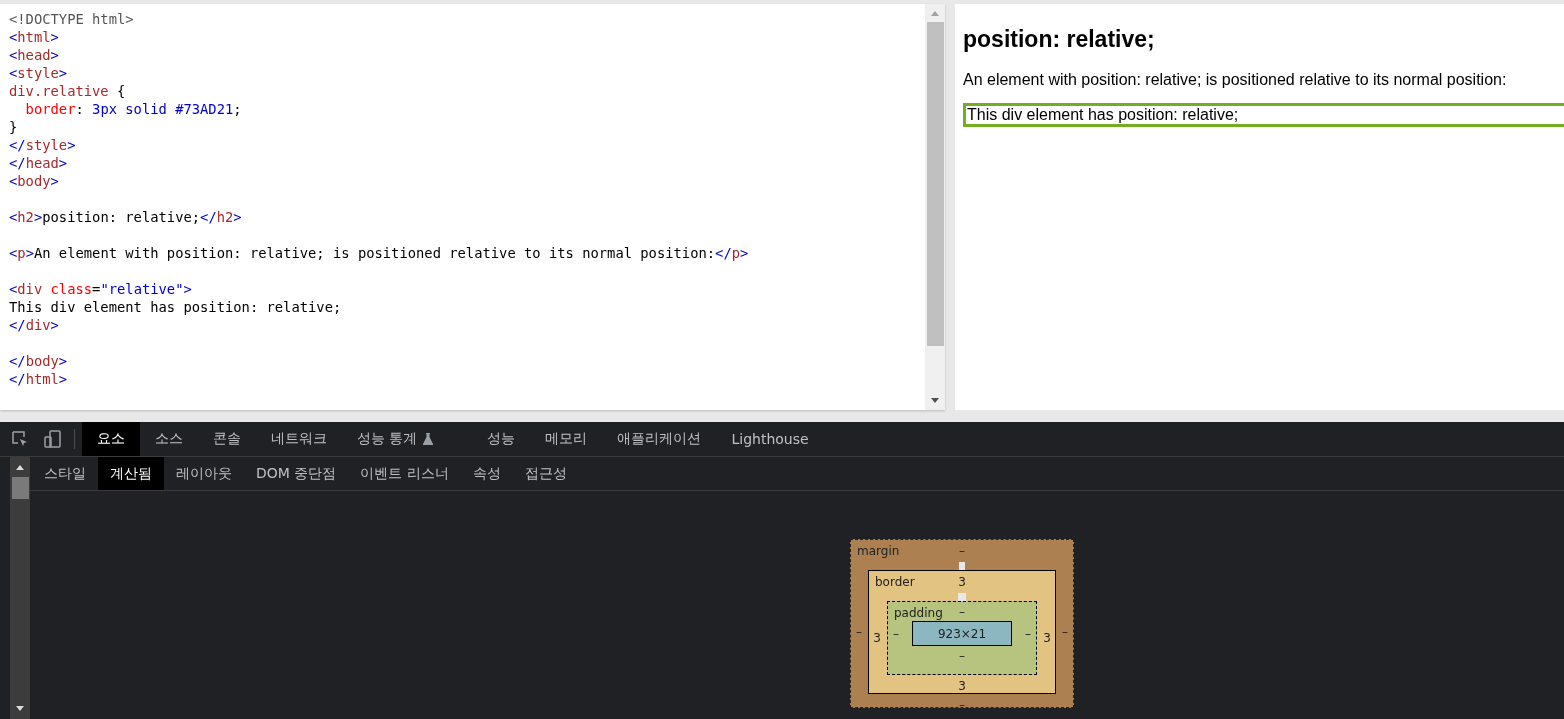 This screenshot has height=719, width=1564. I want to click on code-line: <body>, so click(34, 181).